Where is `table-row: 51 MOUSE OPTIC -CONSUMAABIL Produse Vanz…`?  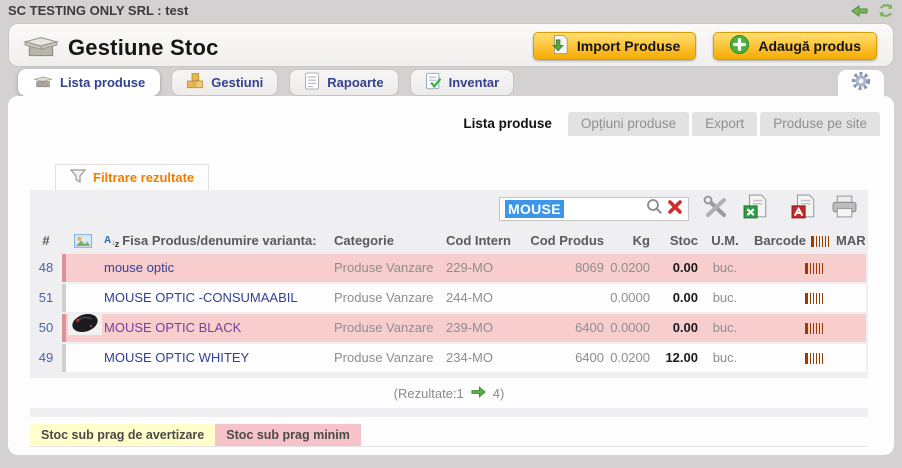
table-row: 51 MOUSE OPTIC -CONSUMAABIL Produse Vanz… is located at coordinates (449, 298).